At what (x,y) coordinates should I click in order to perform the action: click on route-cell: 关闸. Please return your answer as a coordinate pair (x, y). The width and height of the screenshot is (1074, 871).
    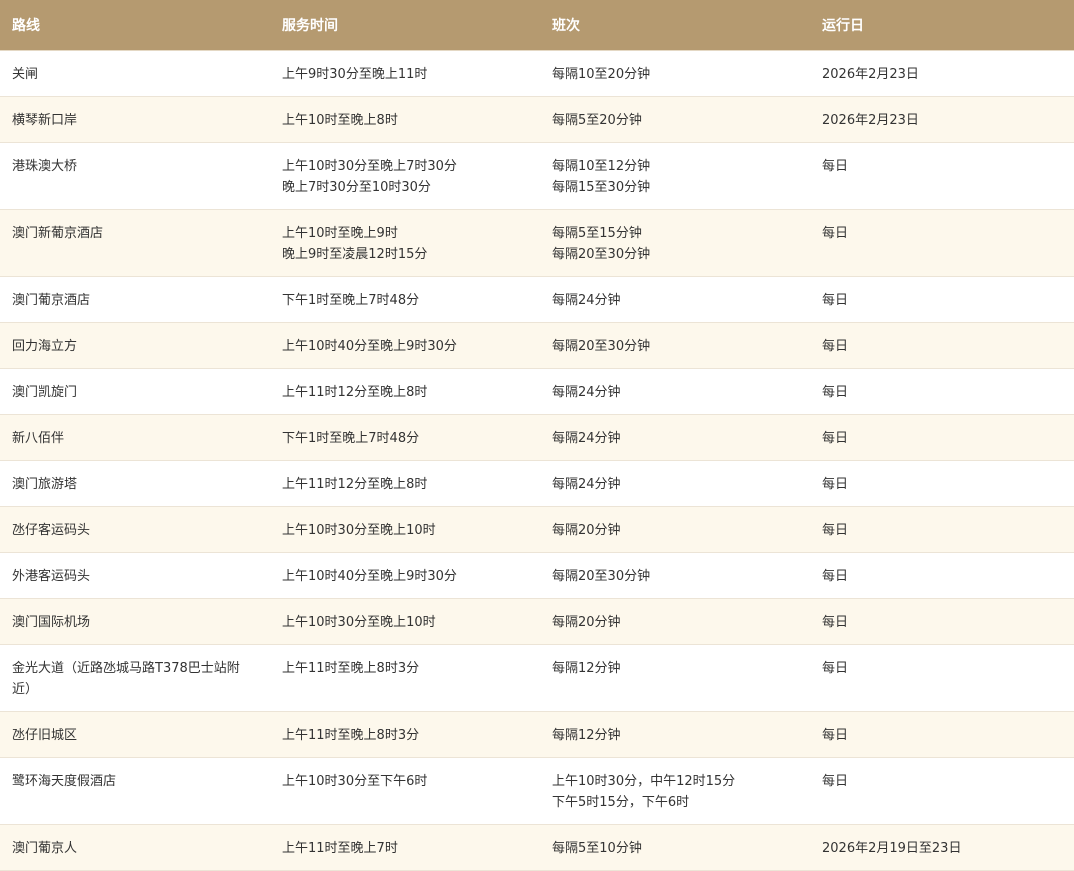
    Looking at the image, I should click on (135, 73).